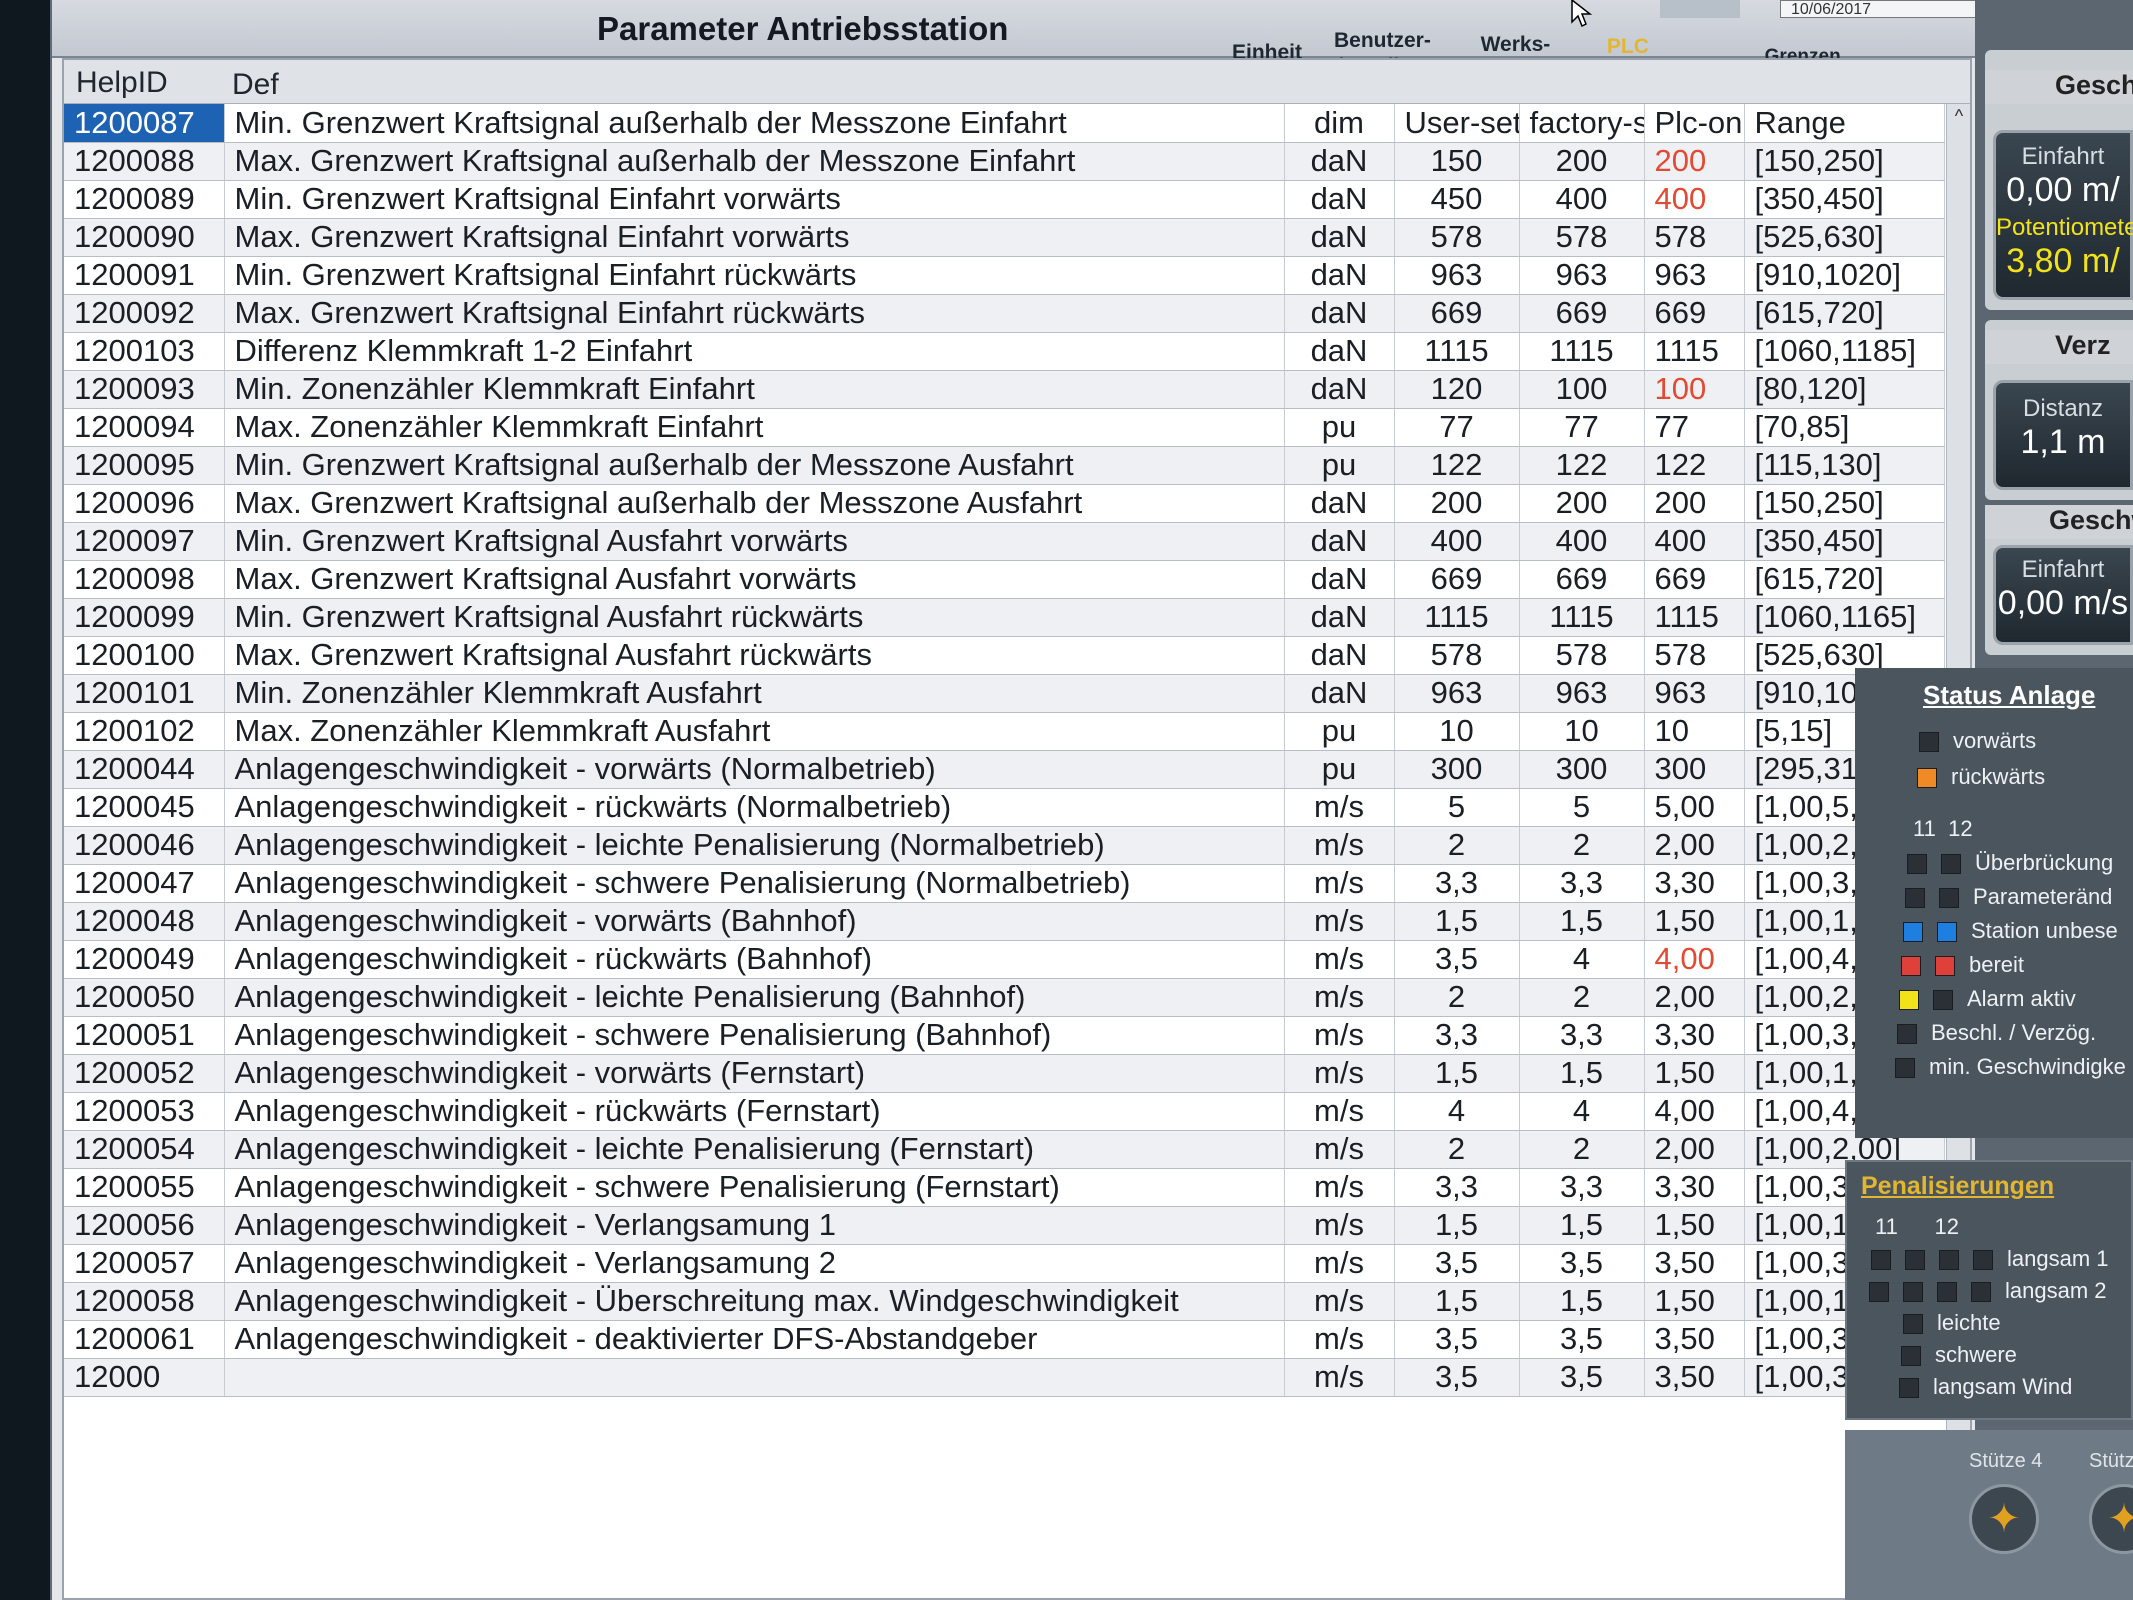 This screenshot has width=2133, height=1600. I want to click on helpid-cell: 1200097, so click(144, 541).